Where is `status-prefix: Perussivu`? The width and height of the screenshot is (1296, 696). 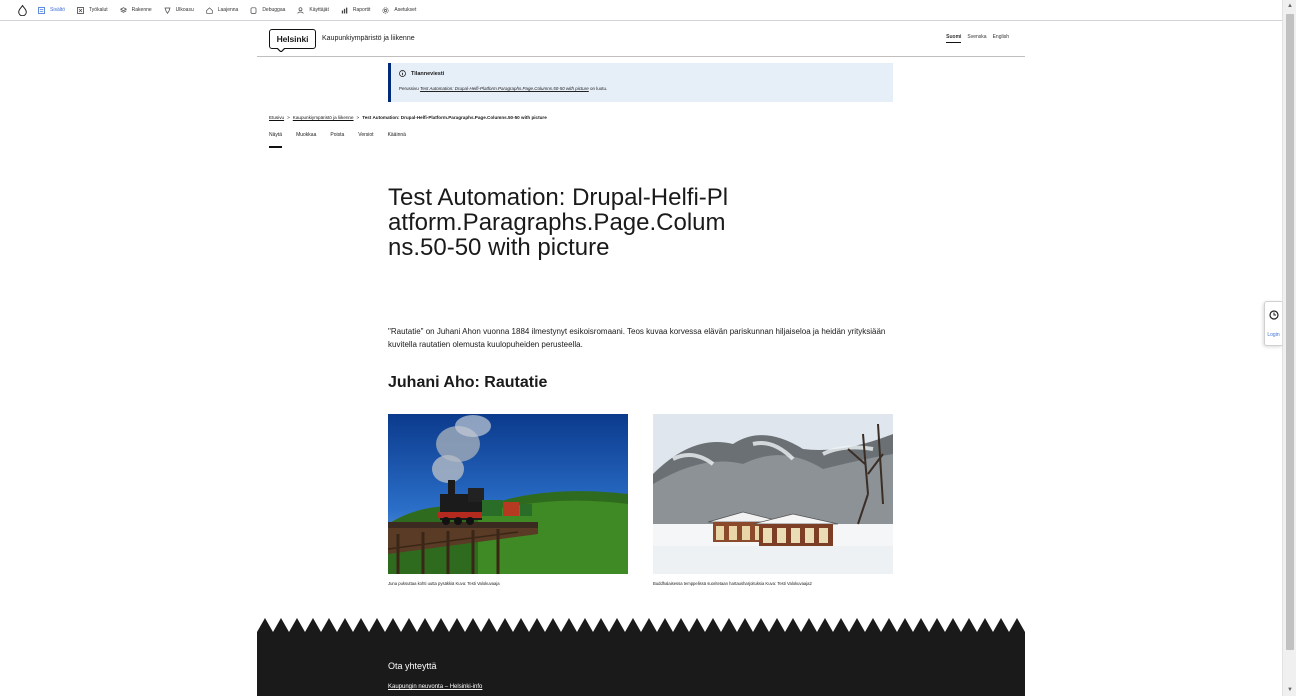 status-prefix: Perussivu is located at coordinates (409, 88).